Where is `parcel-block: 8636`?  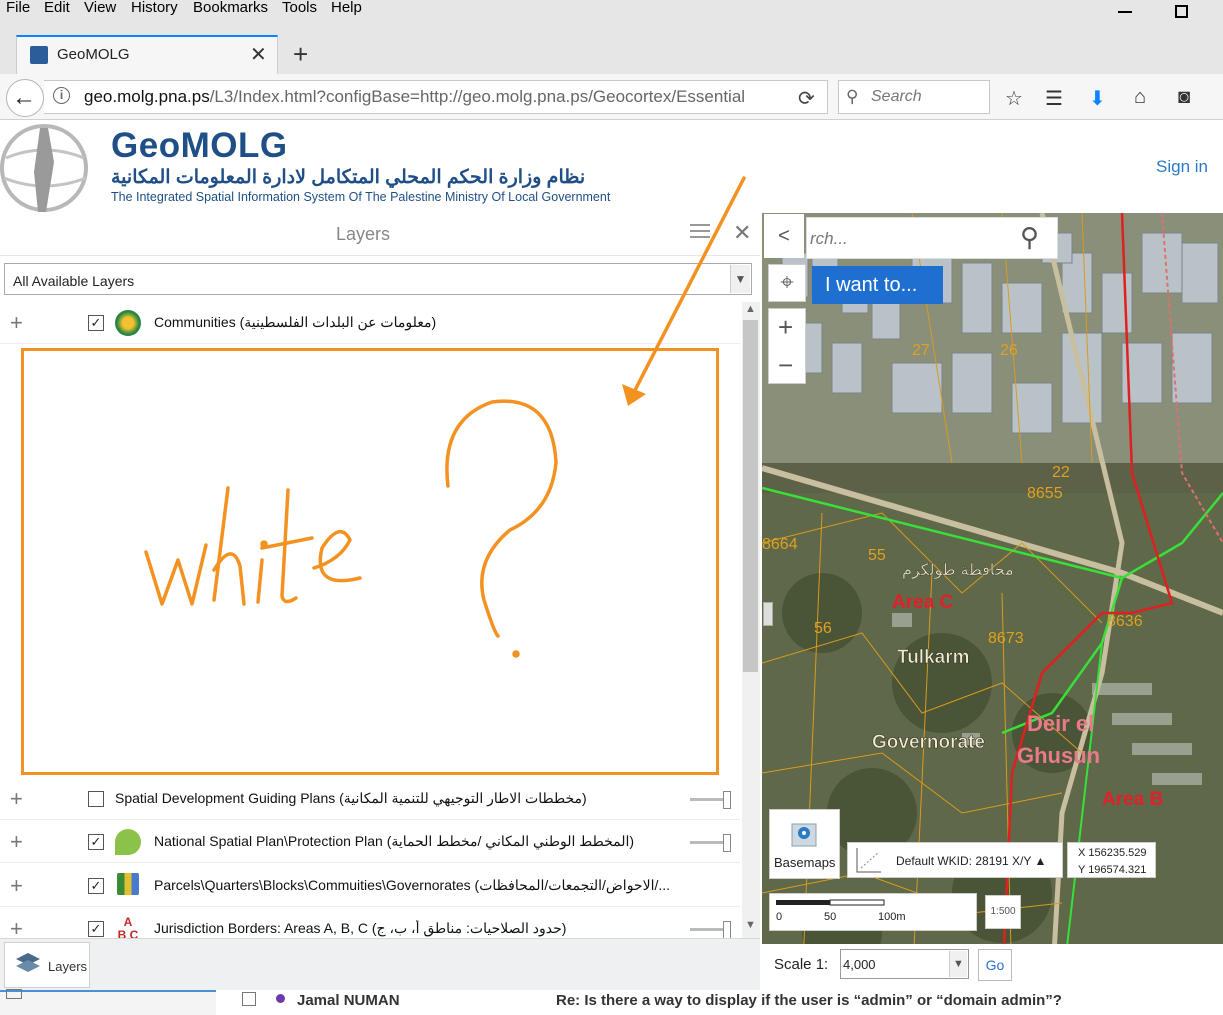
parcel-block: 8636 is located at coordinates (1125, 621).